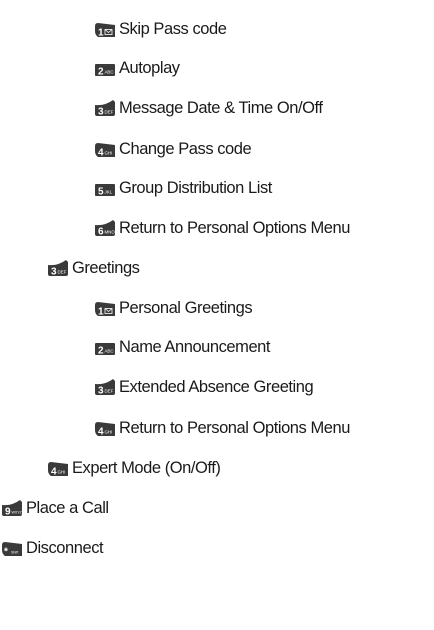 This screenshot has height=630, width=434. I want to click on menu-item-label: Skip Pass code, so click(173, 28).